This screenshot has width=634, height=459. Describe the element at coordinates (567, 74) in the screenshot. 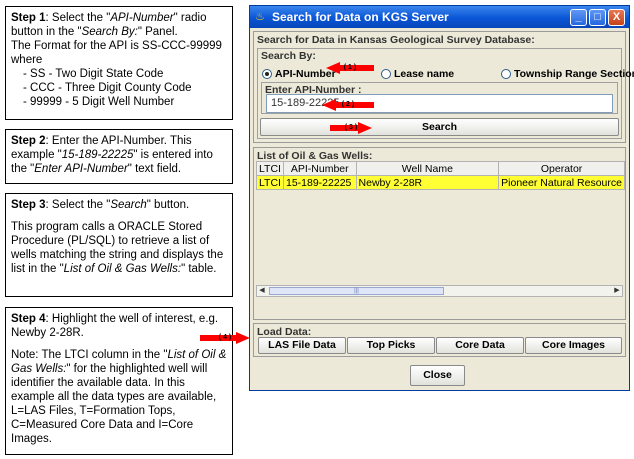

I see `radio-township-range-section: Township Range Section` at that location.